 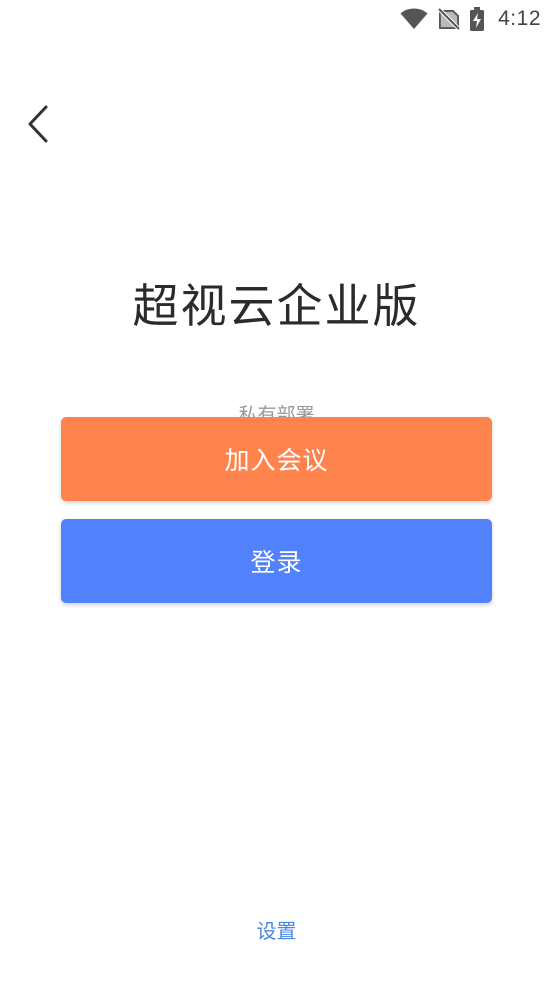 I want to click on no-signal-icon, so click(x=449, y=19).